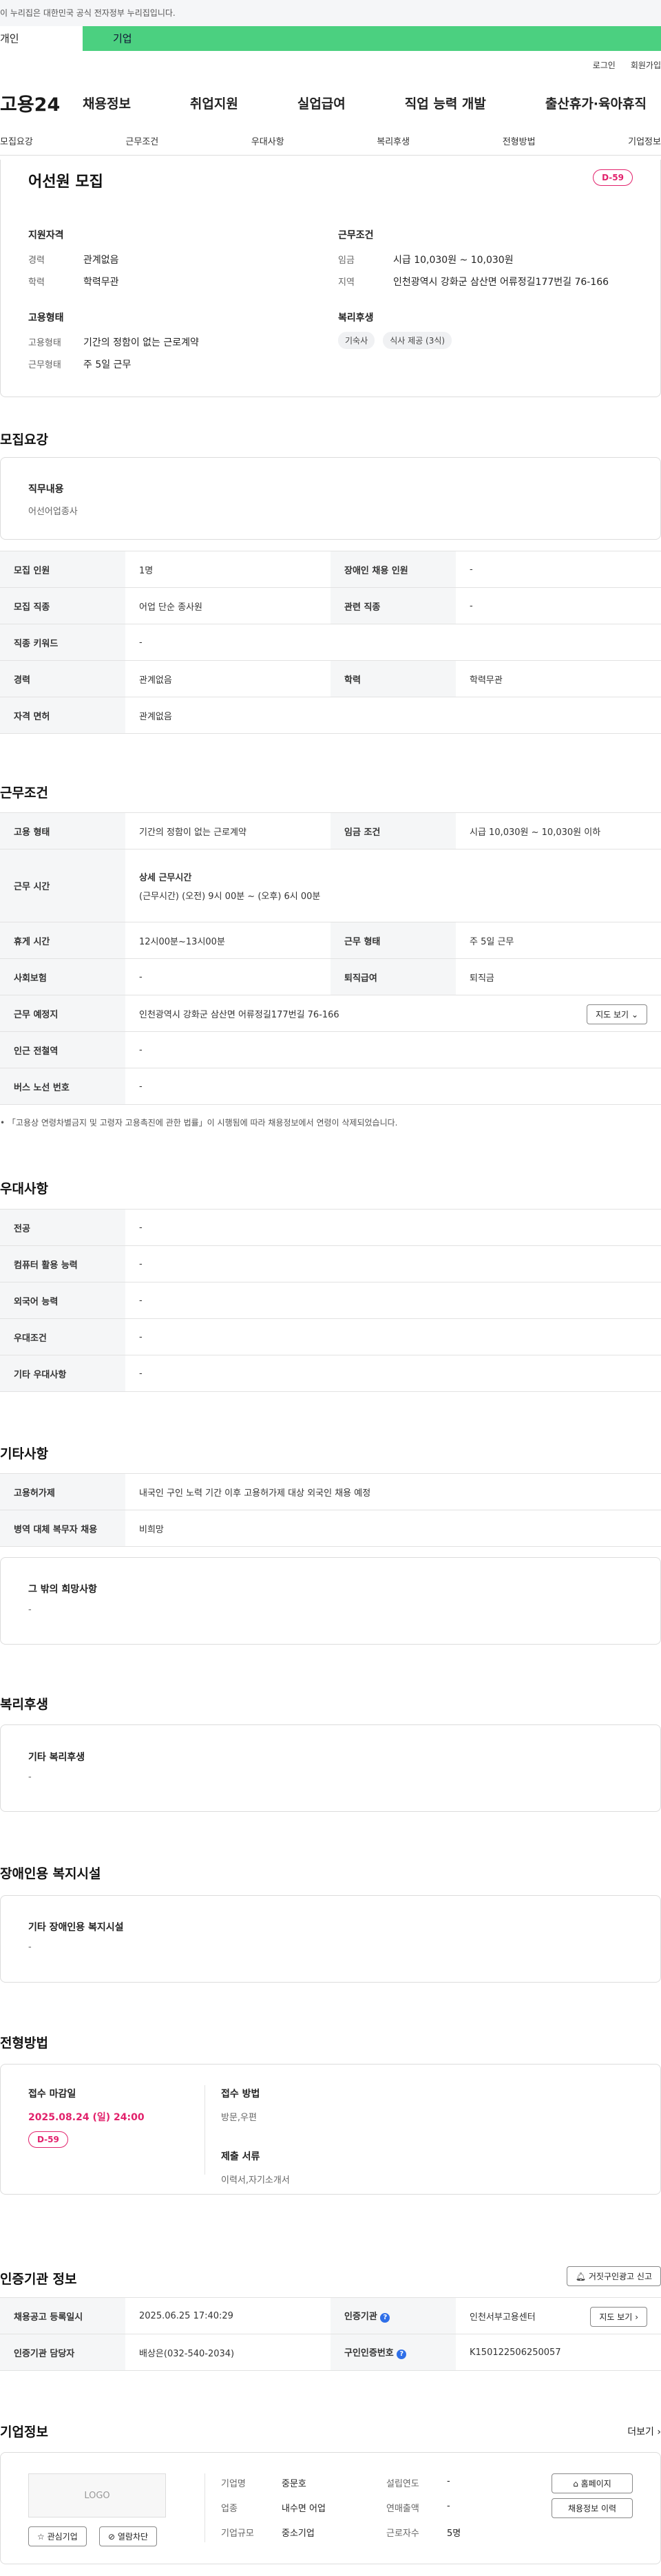 The image size is (661, 2576). Describe the element at coordinates (448, 2482) in the screenshot. I see `founded-value: -` at that location.